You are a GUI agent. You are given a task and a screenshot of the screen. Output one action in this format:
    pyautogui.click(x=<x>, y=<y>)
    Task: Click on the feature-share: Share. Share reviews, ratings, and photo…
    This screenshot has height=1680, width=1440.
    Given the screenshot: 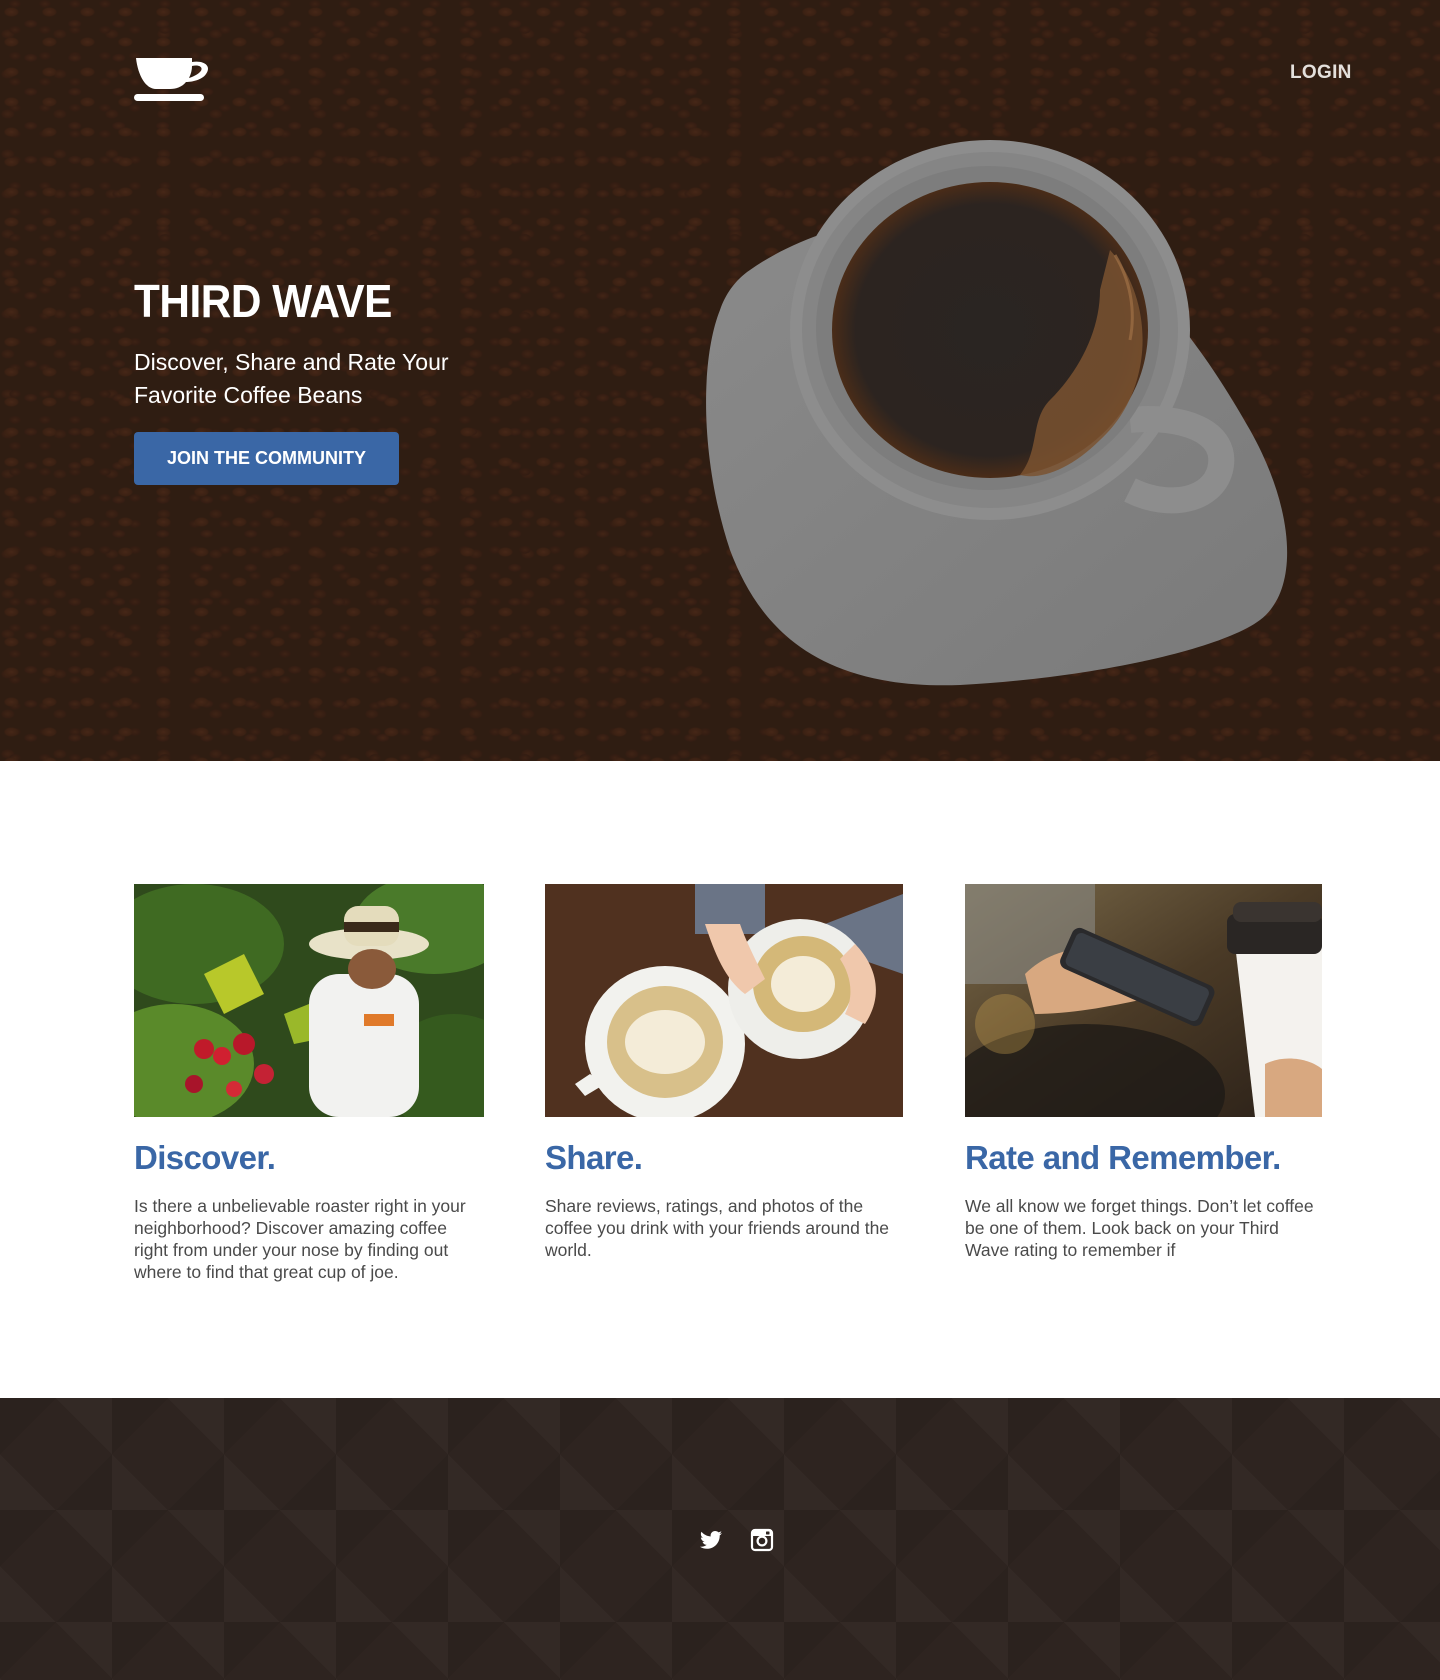 What is the action you would take?
    pyautogui.click(x=724, y=1072)
    